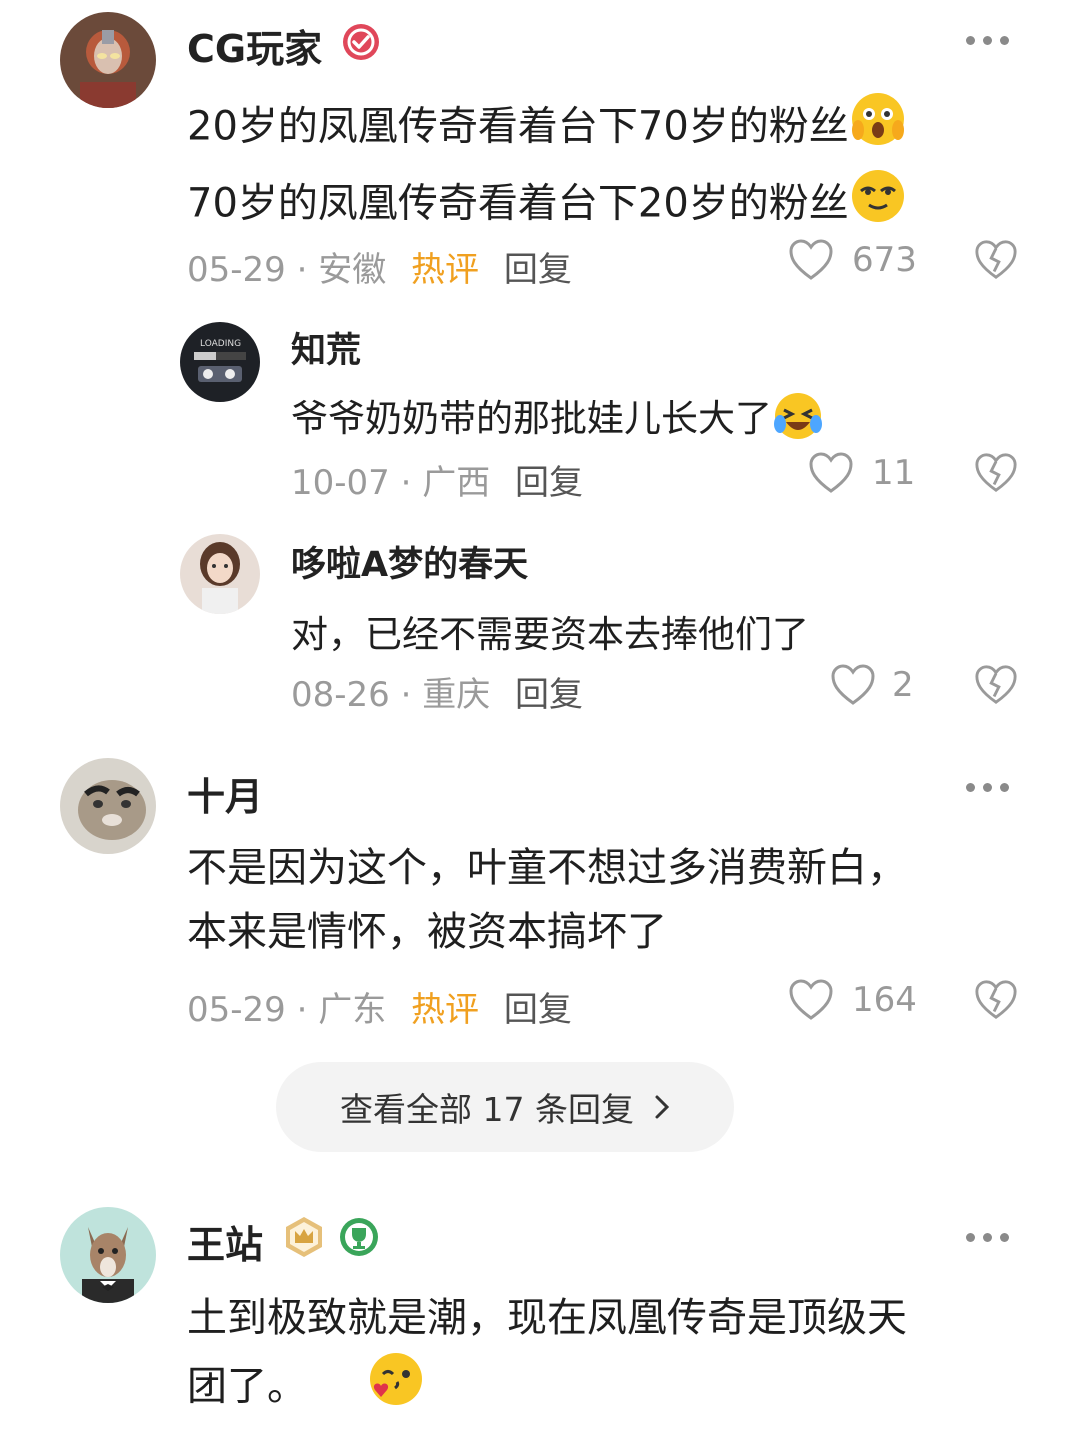  What do you see at coordinates (396, 1388) in the screenshot?
I see `wink-kiss-emoji` at bounding box center [396, 1388].